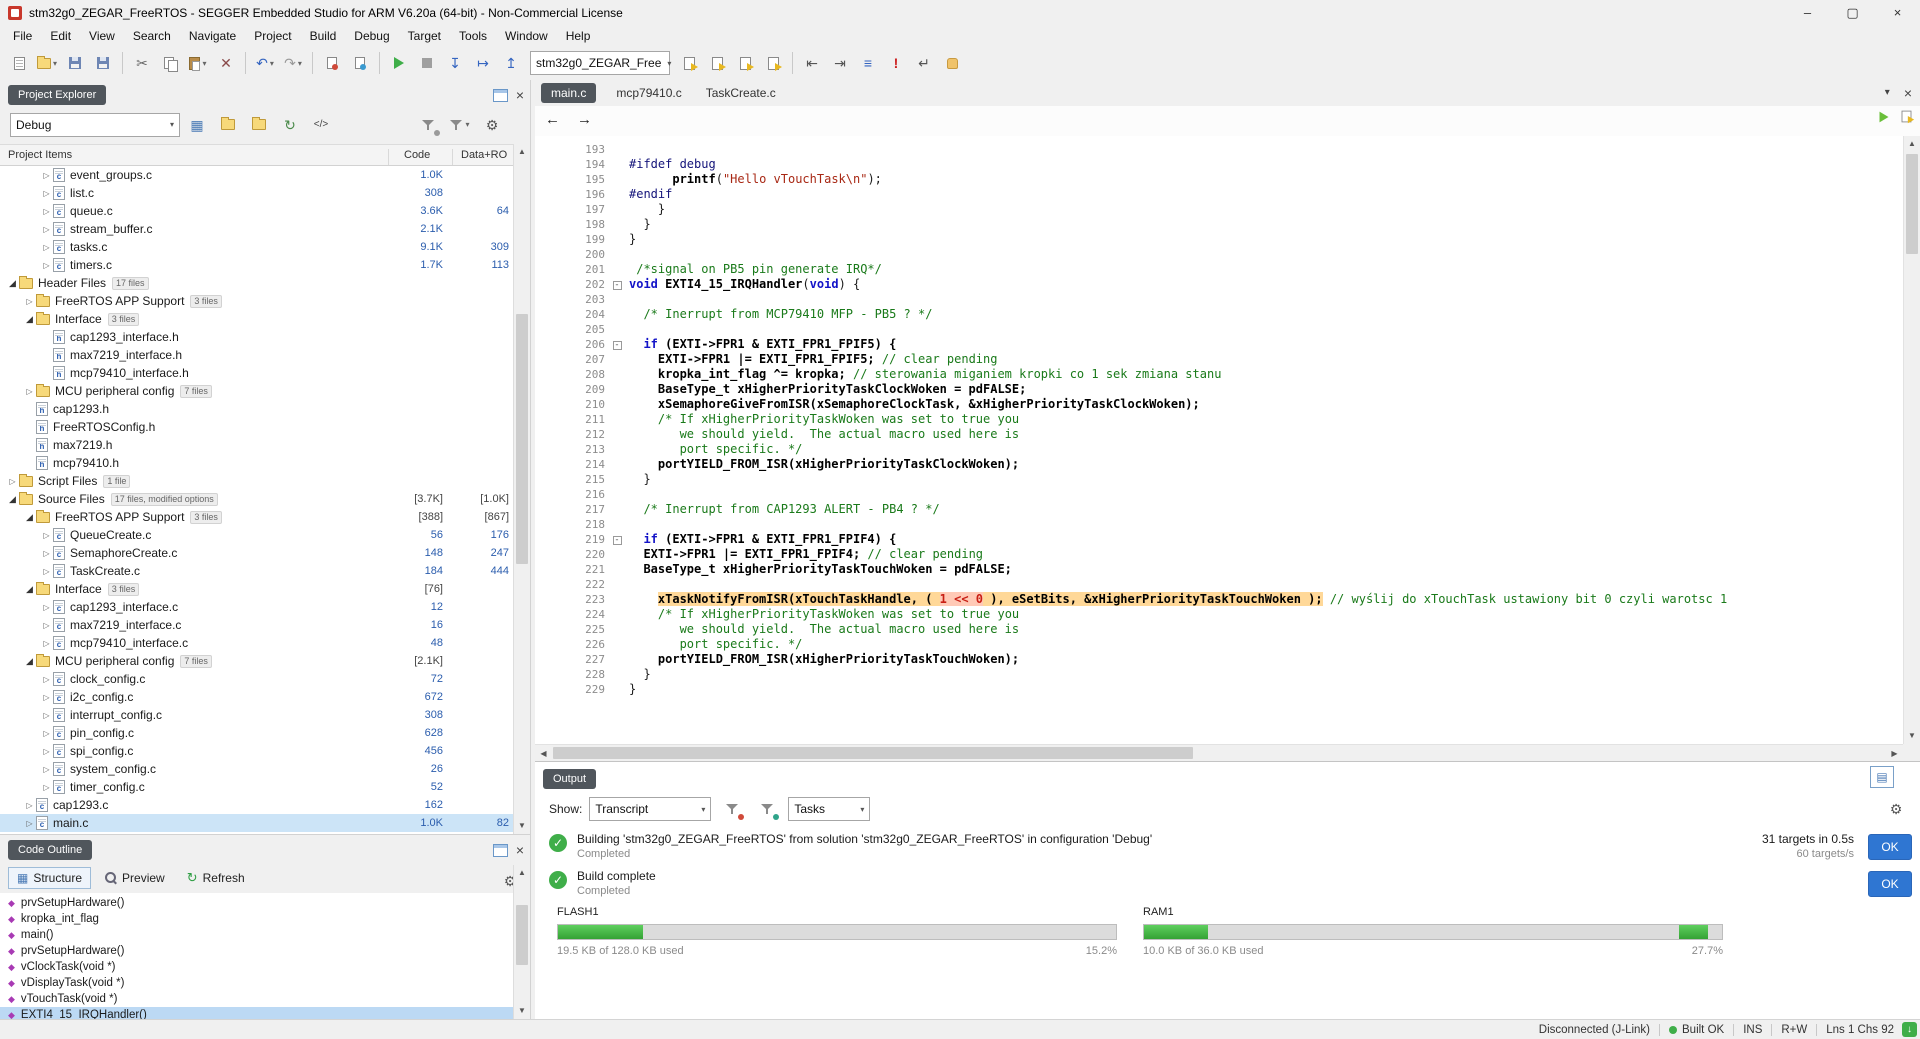 This screenshot has width=1920, height=1039. What do you see at coordinates (257, 661) in the screenshot?
I see `tree-row: ◢ MCU peripheral config 7 files [2.1K]` at bounding box center [257, 661].